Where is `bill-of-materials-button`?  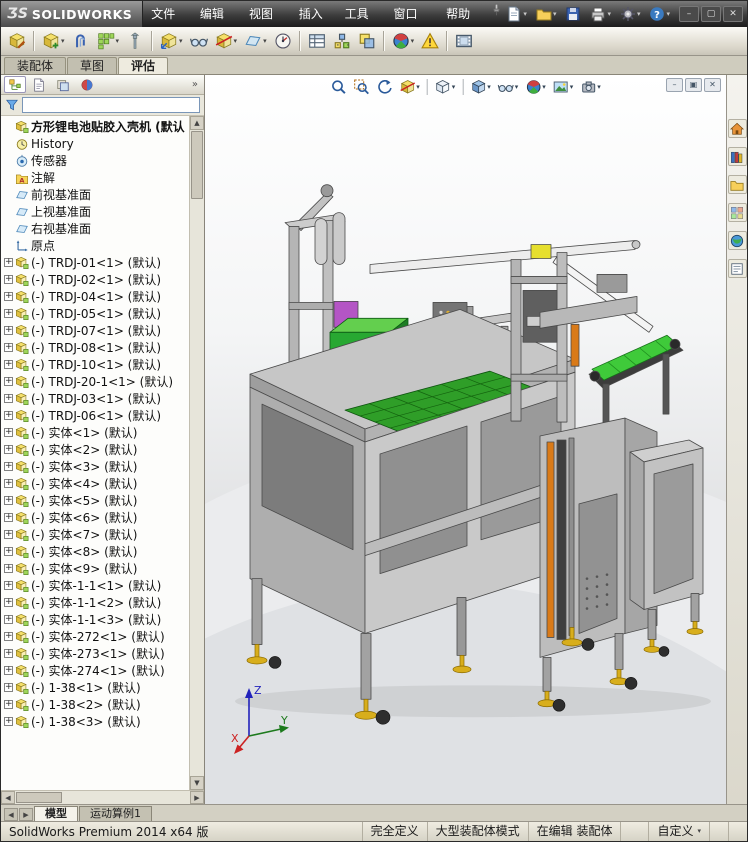 bill-of-materials-button is located at coordinates (317, 41).